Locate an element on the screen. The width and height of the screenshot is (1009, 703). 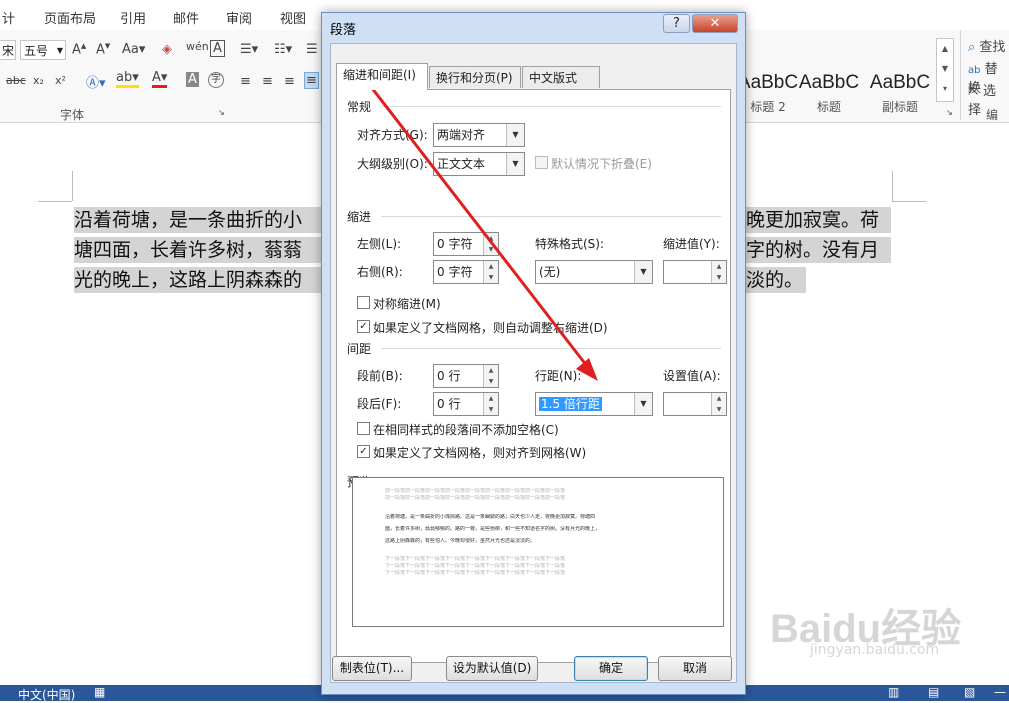
tab-indents-spacing: 缩进和间距(I) is located at coordinates (382, 76).